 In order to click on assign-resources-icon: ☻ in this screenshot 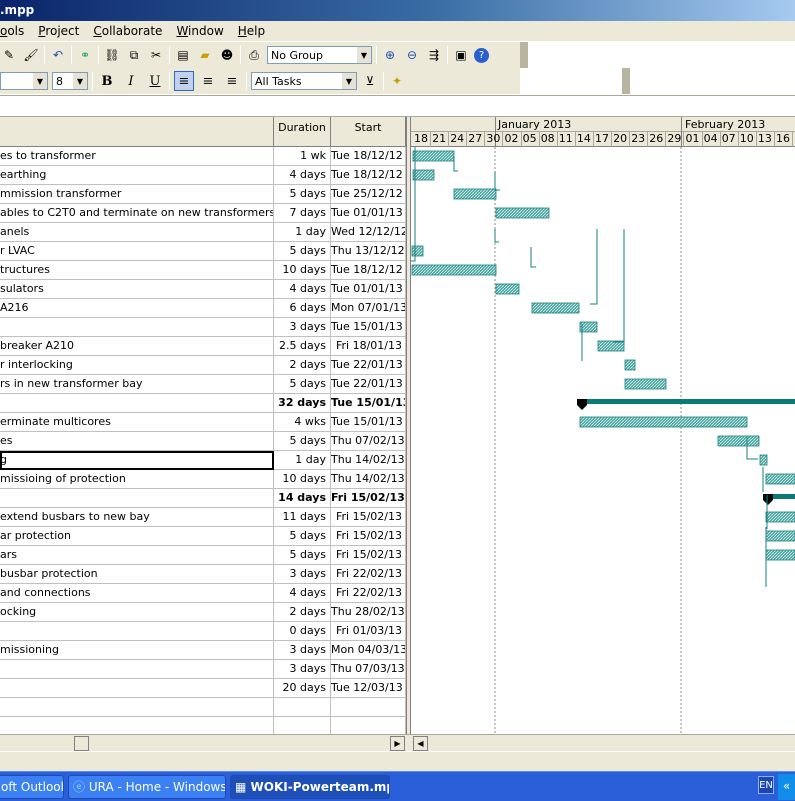, I will do `click(227, 55)`.